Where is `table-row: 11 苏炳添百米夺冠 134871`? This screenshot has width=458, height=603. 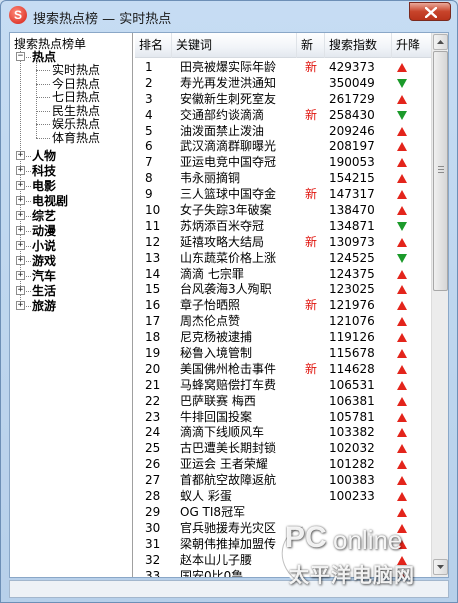 table-row: 11 苏炳添百米夺冠 134871 is located at coordinates (283, 226).